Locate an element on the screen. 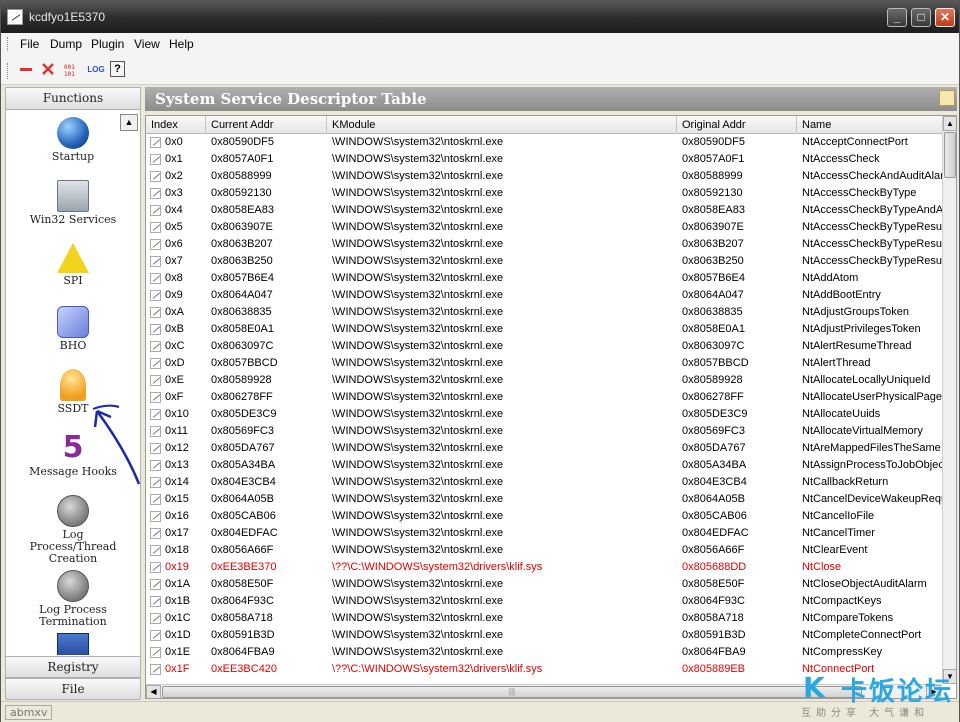  cell-original-addr: 0x8056A66F is located at coordinates (713, 550).